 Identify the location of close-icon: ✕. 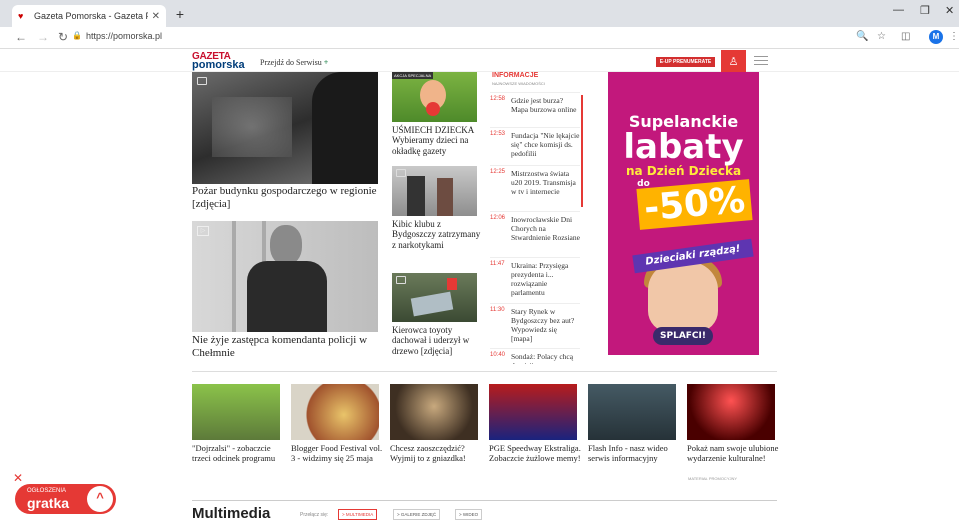
(18, 478).